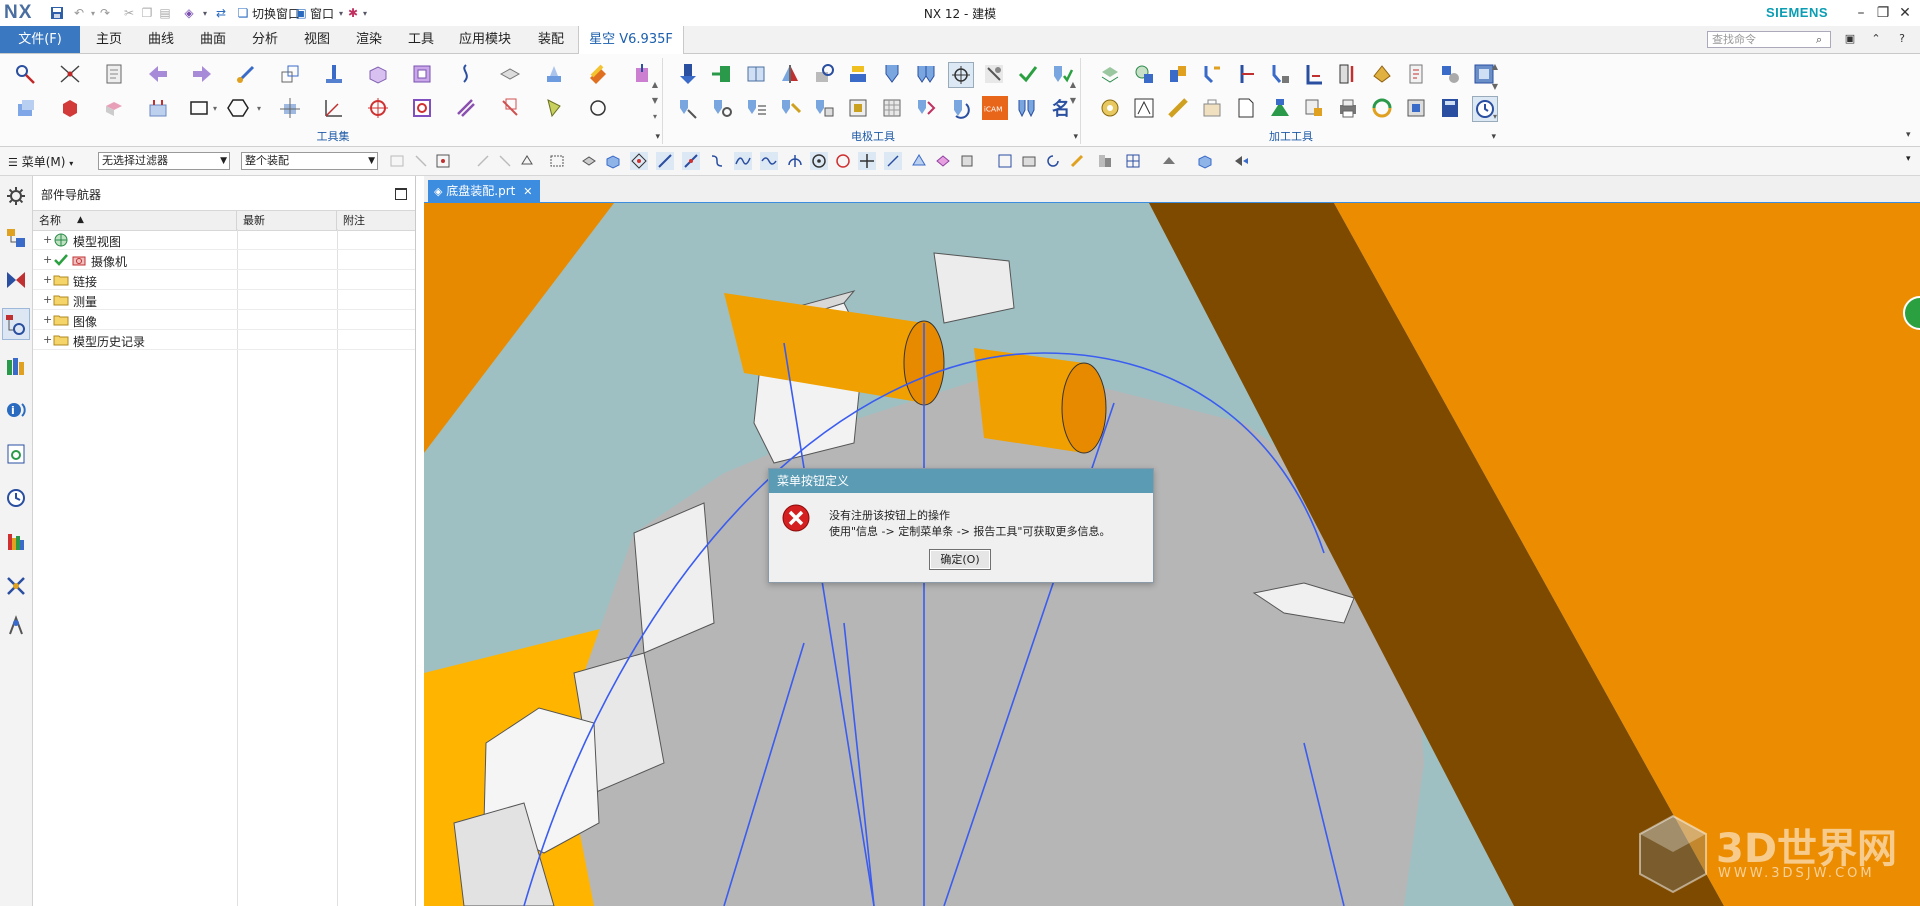 This screenshot has height=906, width=1920. What do you see at coordinates (224, 340) in the screenshot?
I see `navigator-row: + 模型历史记录` at bounding box center [224, 340].